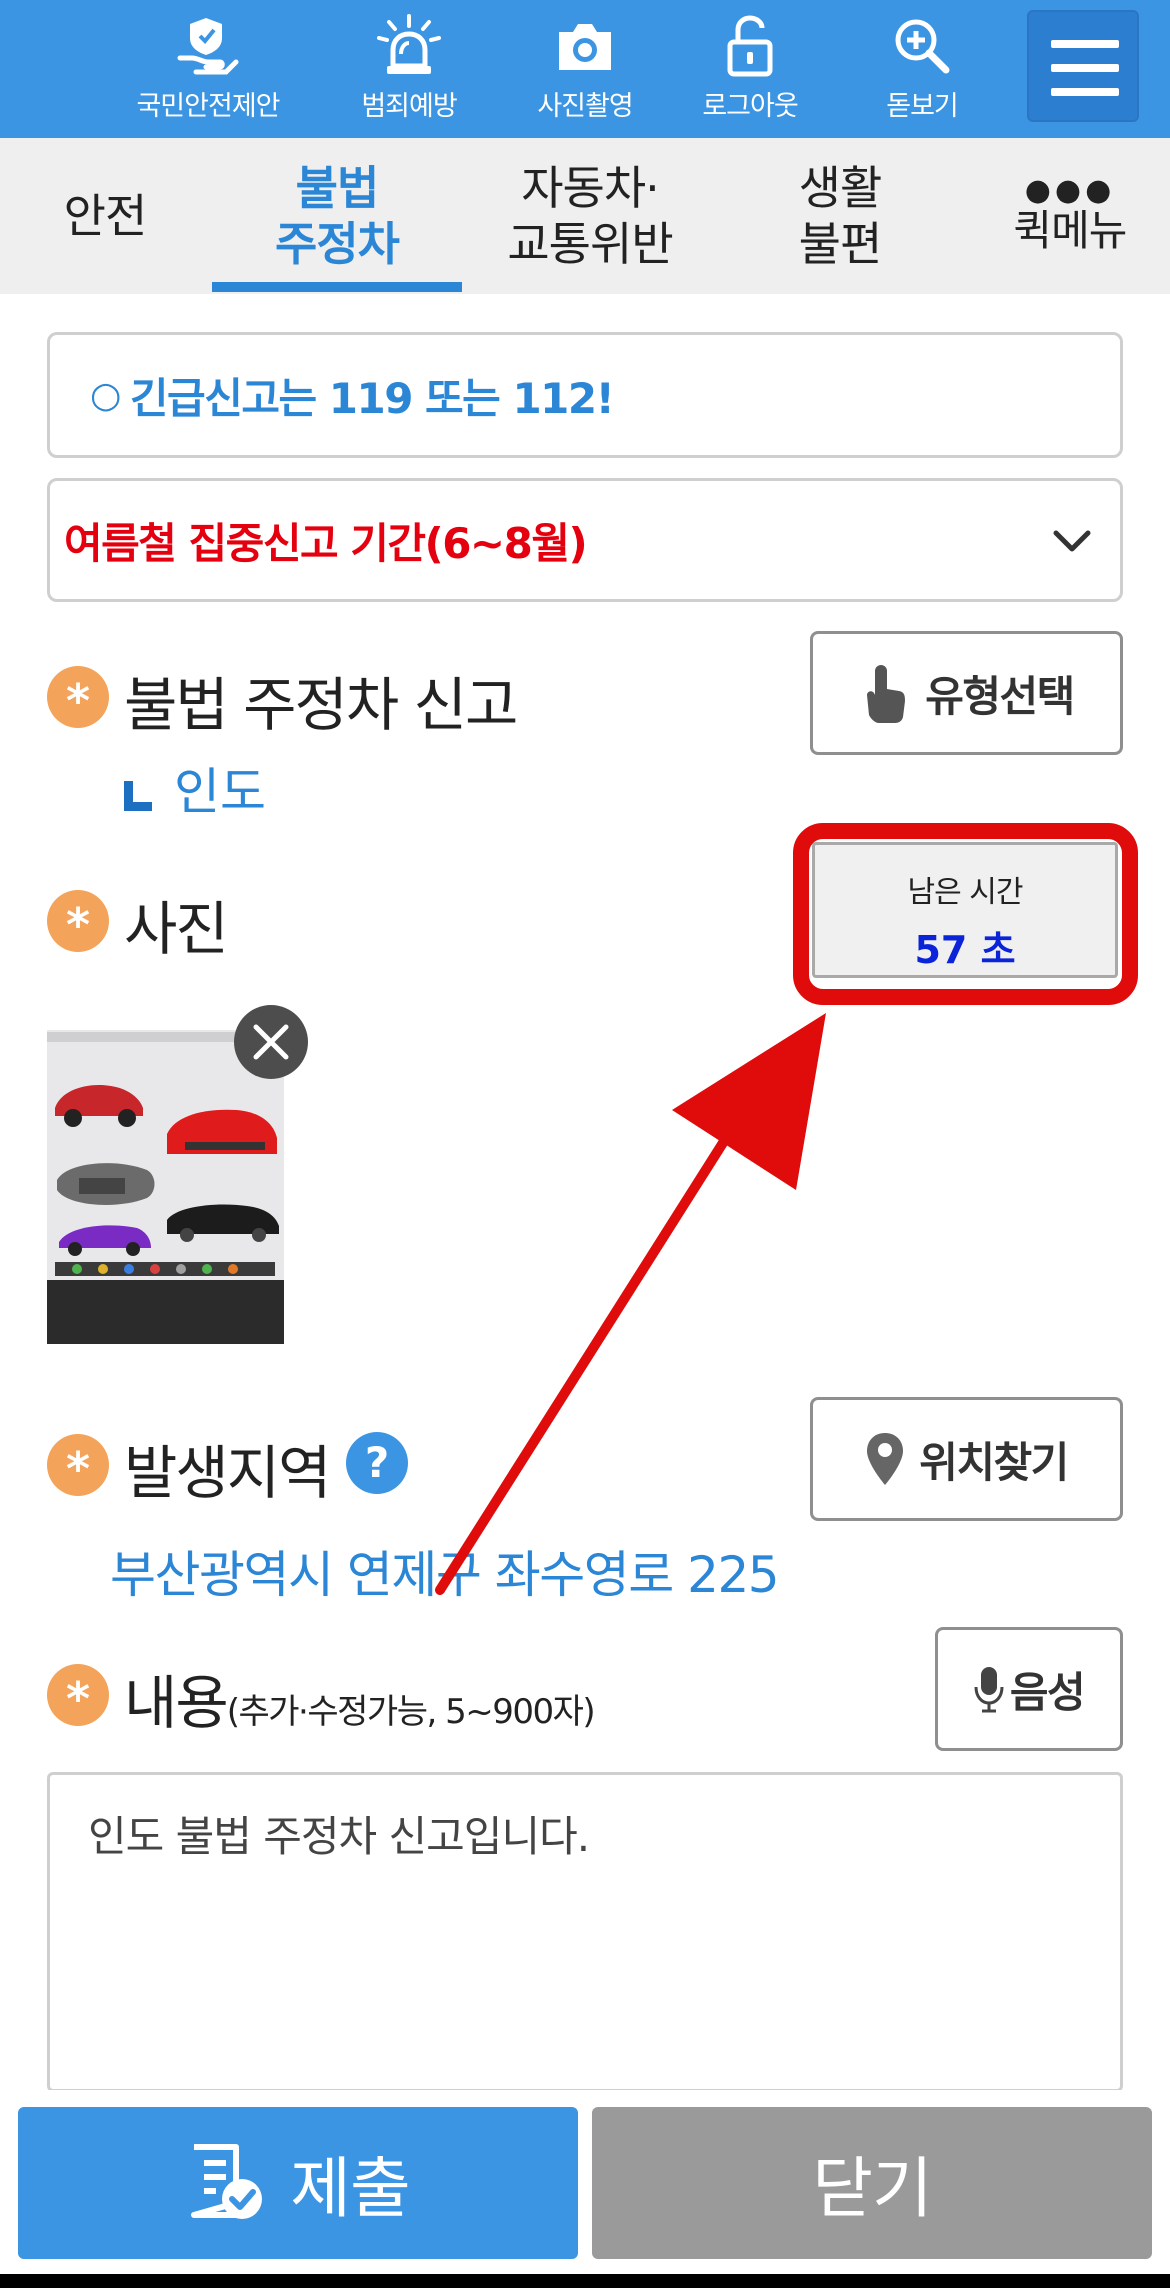 The image size is (1170, 2288). Describe the element at coordinates (750, 106) in the screenshot. I see `logout-label: 로그아웃` at that location.